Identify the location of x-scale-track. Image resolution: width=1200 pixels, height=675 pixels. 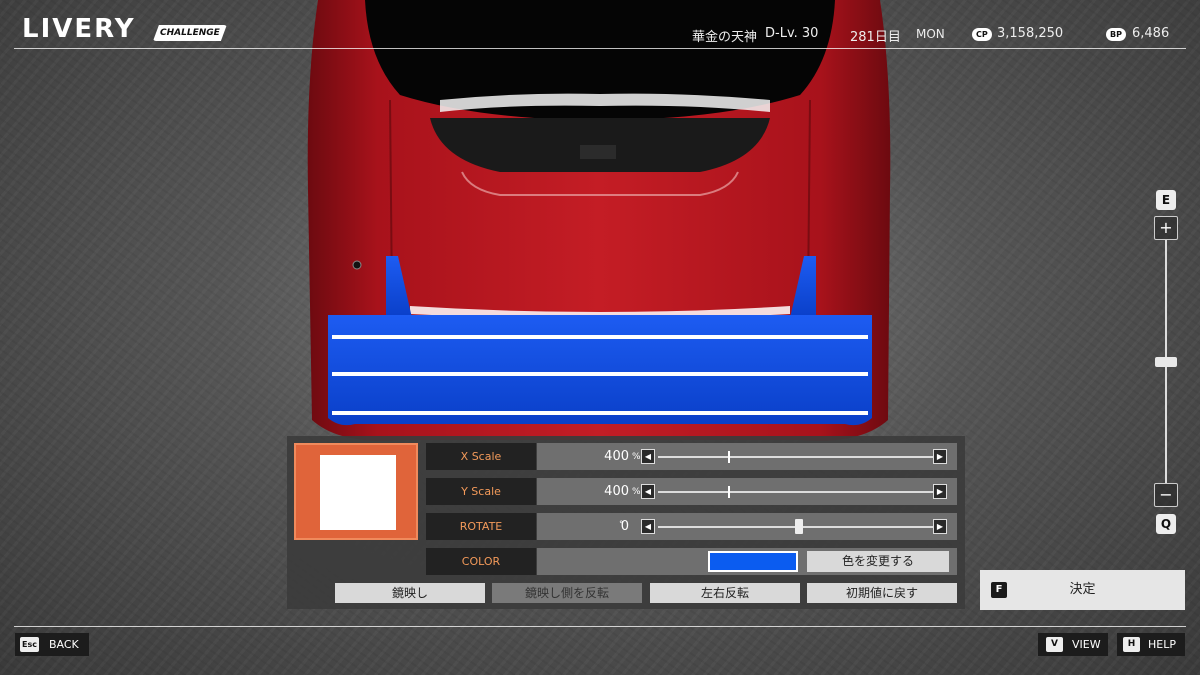
(798, 457).